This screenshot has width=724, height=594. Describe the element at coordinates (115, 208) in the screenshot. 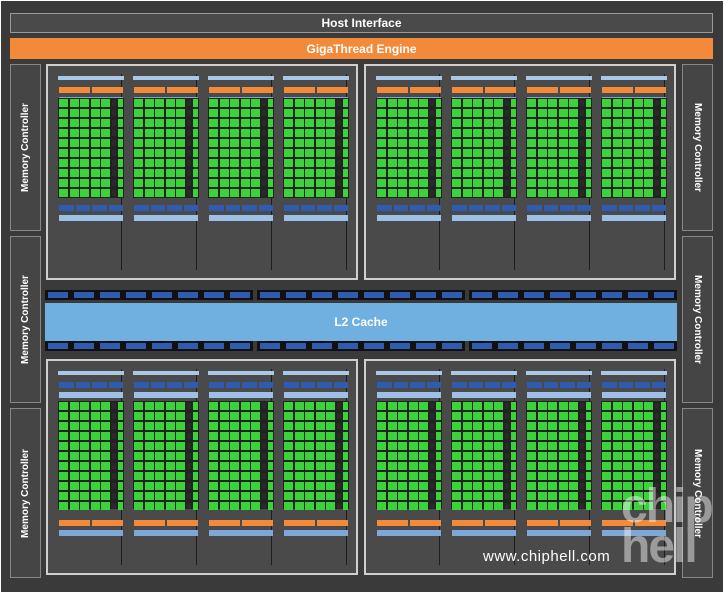

I see `load-store-bar-segment` at that location.